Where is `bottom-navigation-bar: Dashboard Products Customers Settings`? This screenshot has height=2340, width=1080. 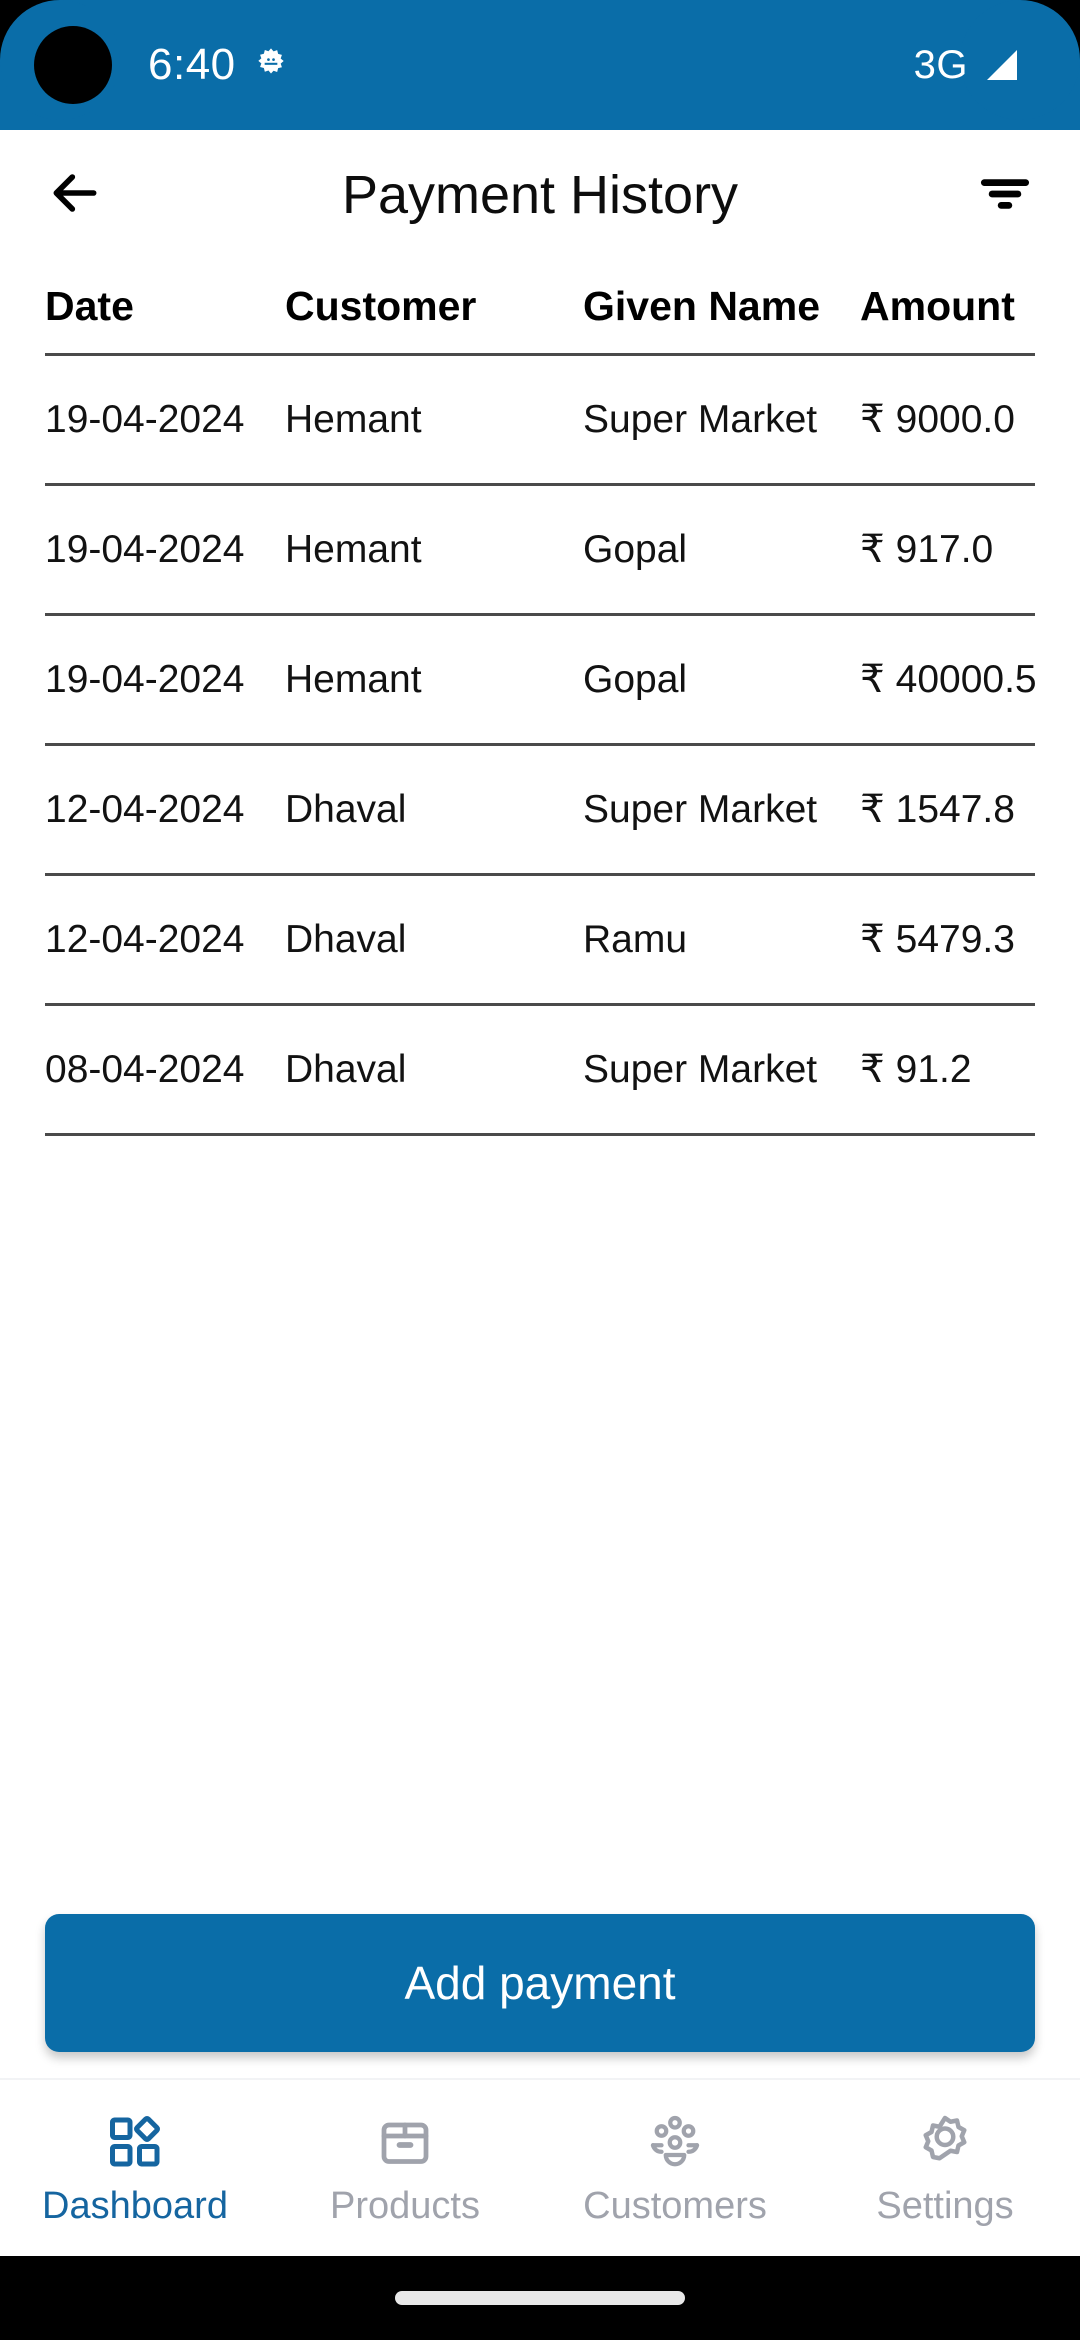 bottom-navigation-bar: Dashboard Products Customers Settings is located at coordinates (540, 2167).